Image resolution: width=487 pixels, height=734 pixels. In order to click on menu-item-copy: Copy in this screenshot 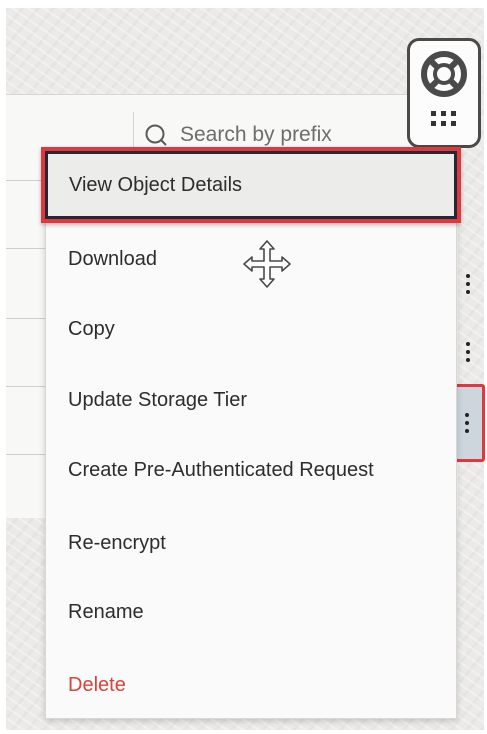, I will do `click(251, 329)`.